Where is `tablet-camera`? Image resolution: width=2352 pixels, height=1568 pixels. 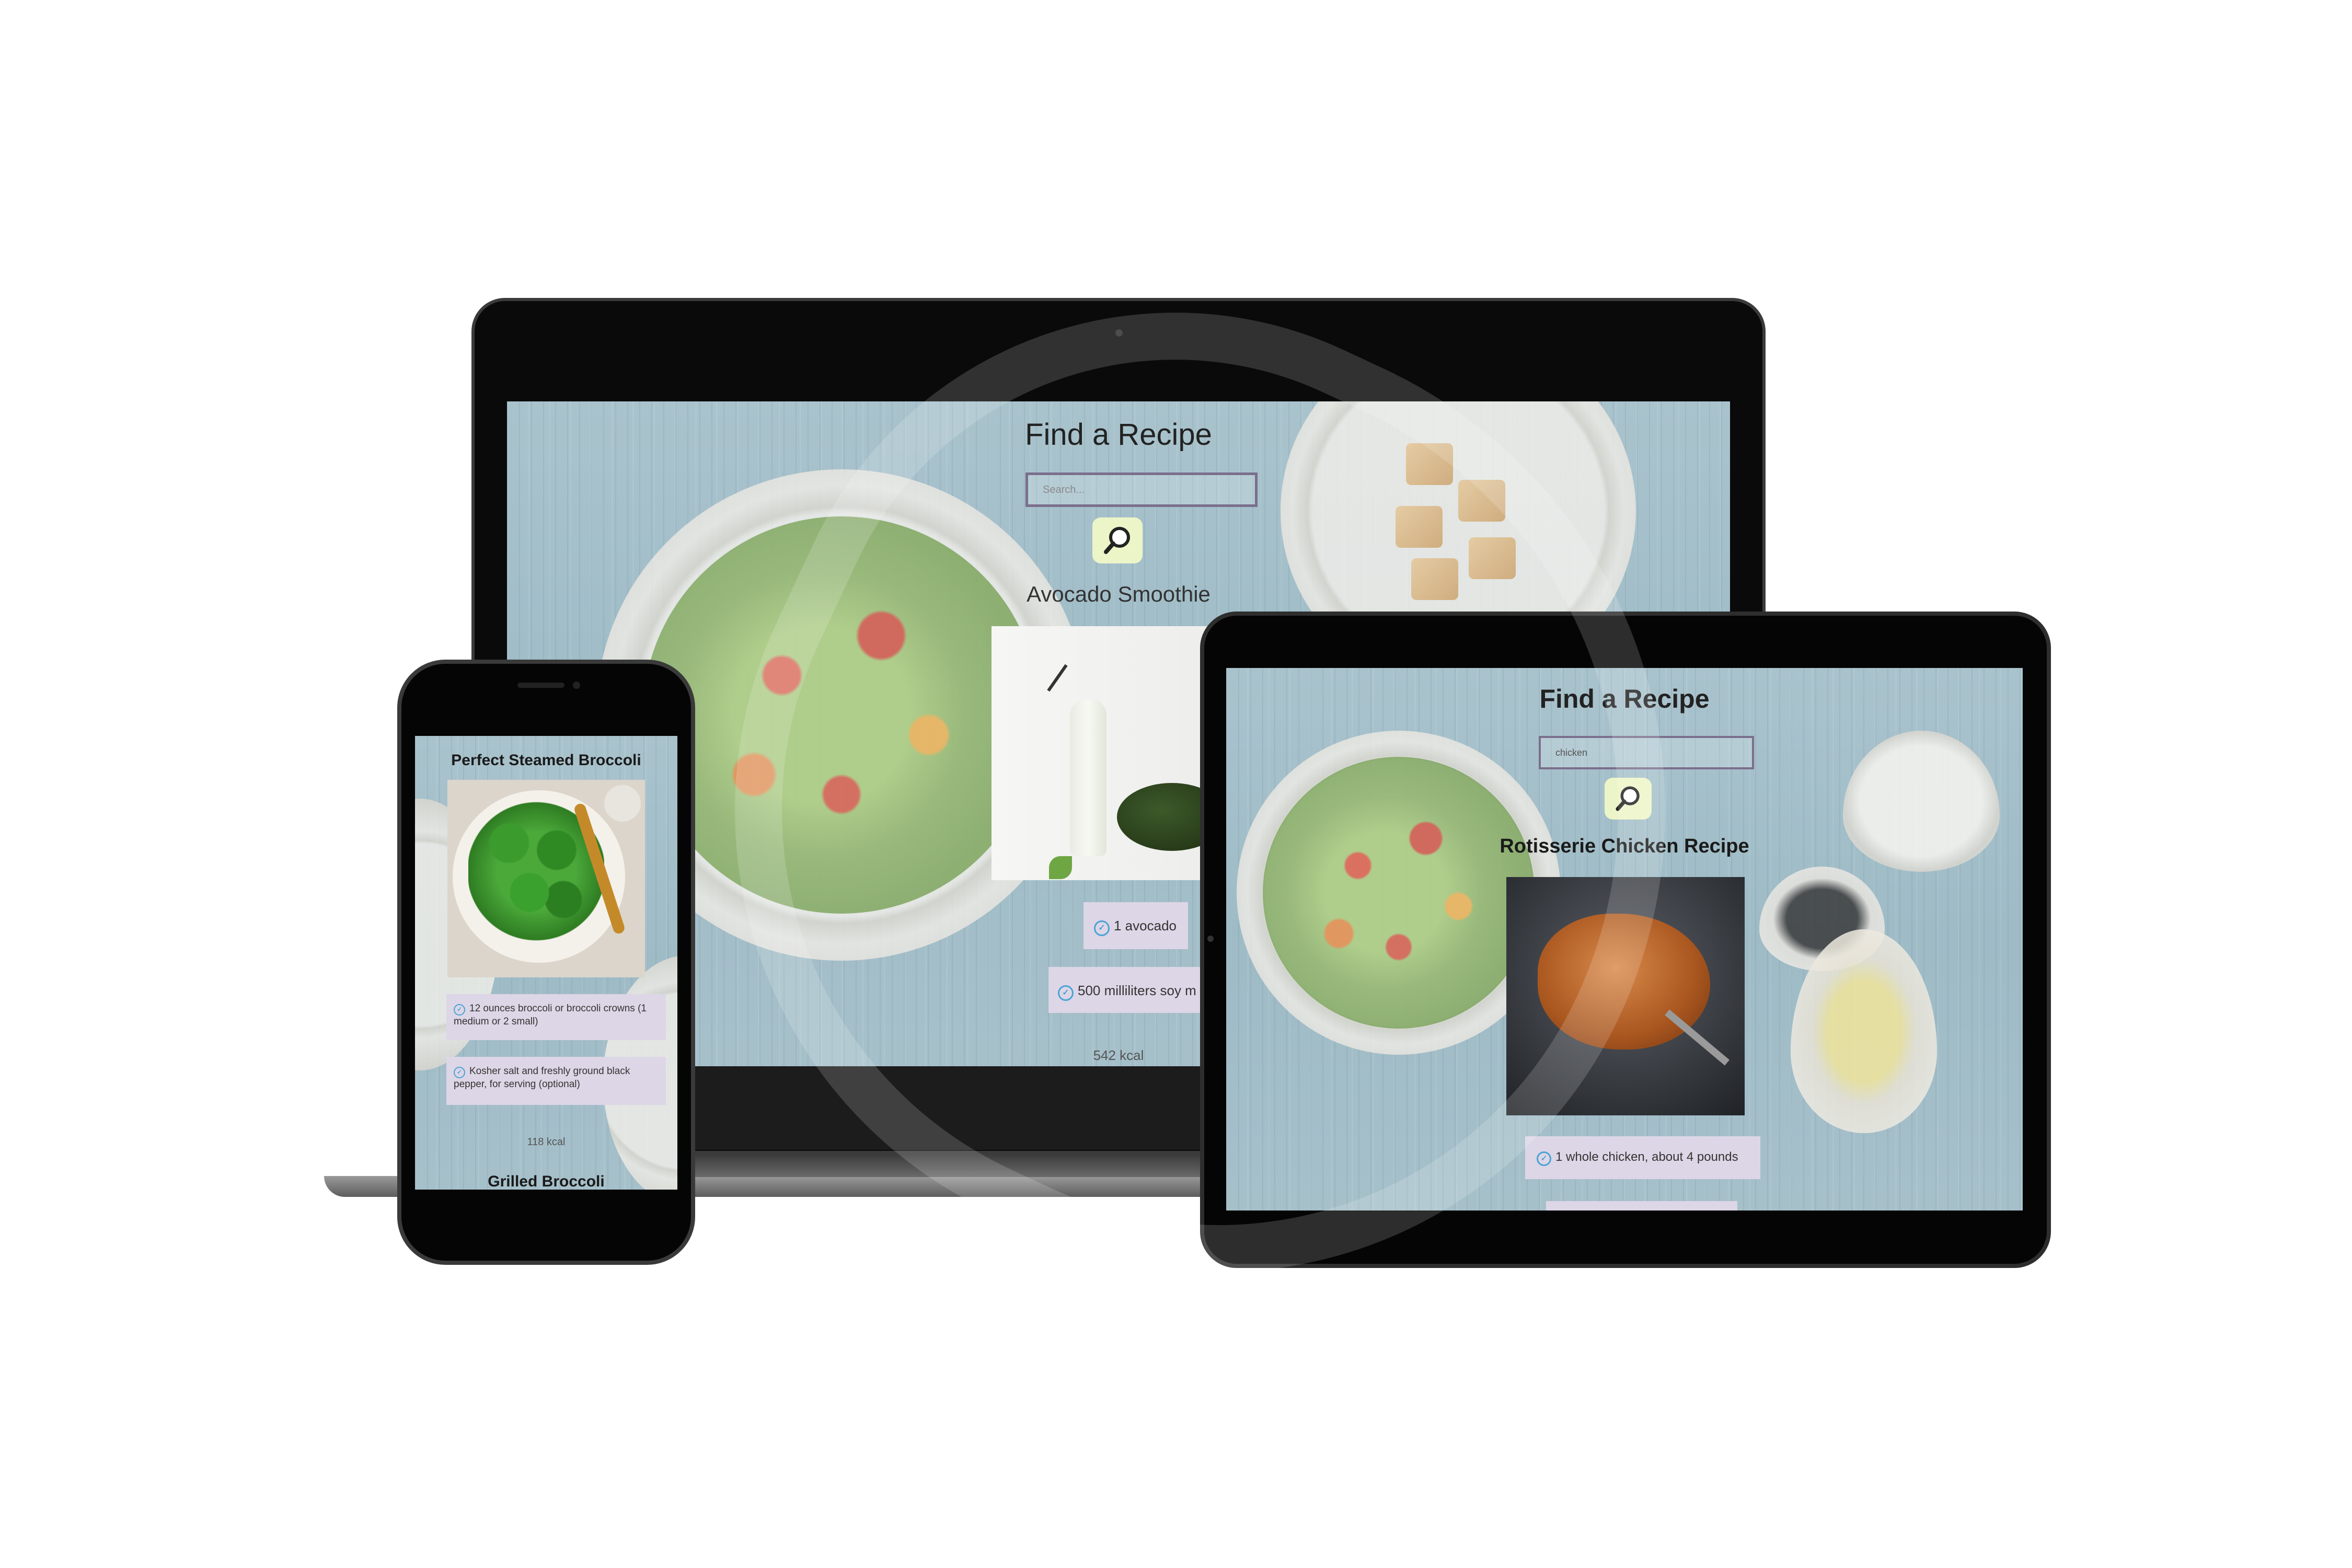
tablet-camera is located at coordinates (1210, 939).